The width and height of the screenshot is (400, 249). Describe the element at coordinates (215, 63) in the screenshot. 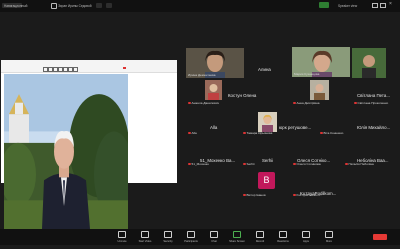

I see `video-tile: Ирина Дементеева` at that location.